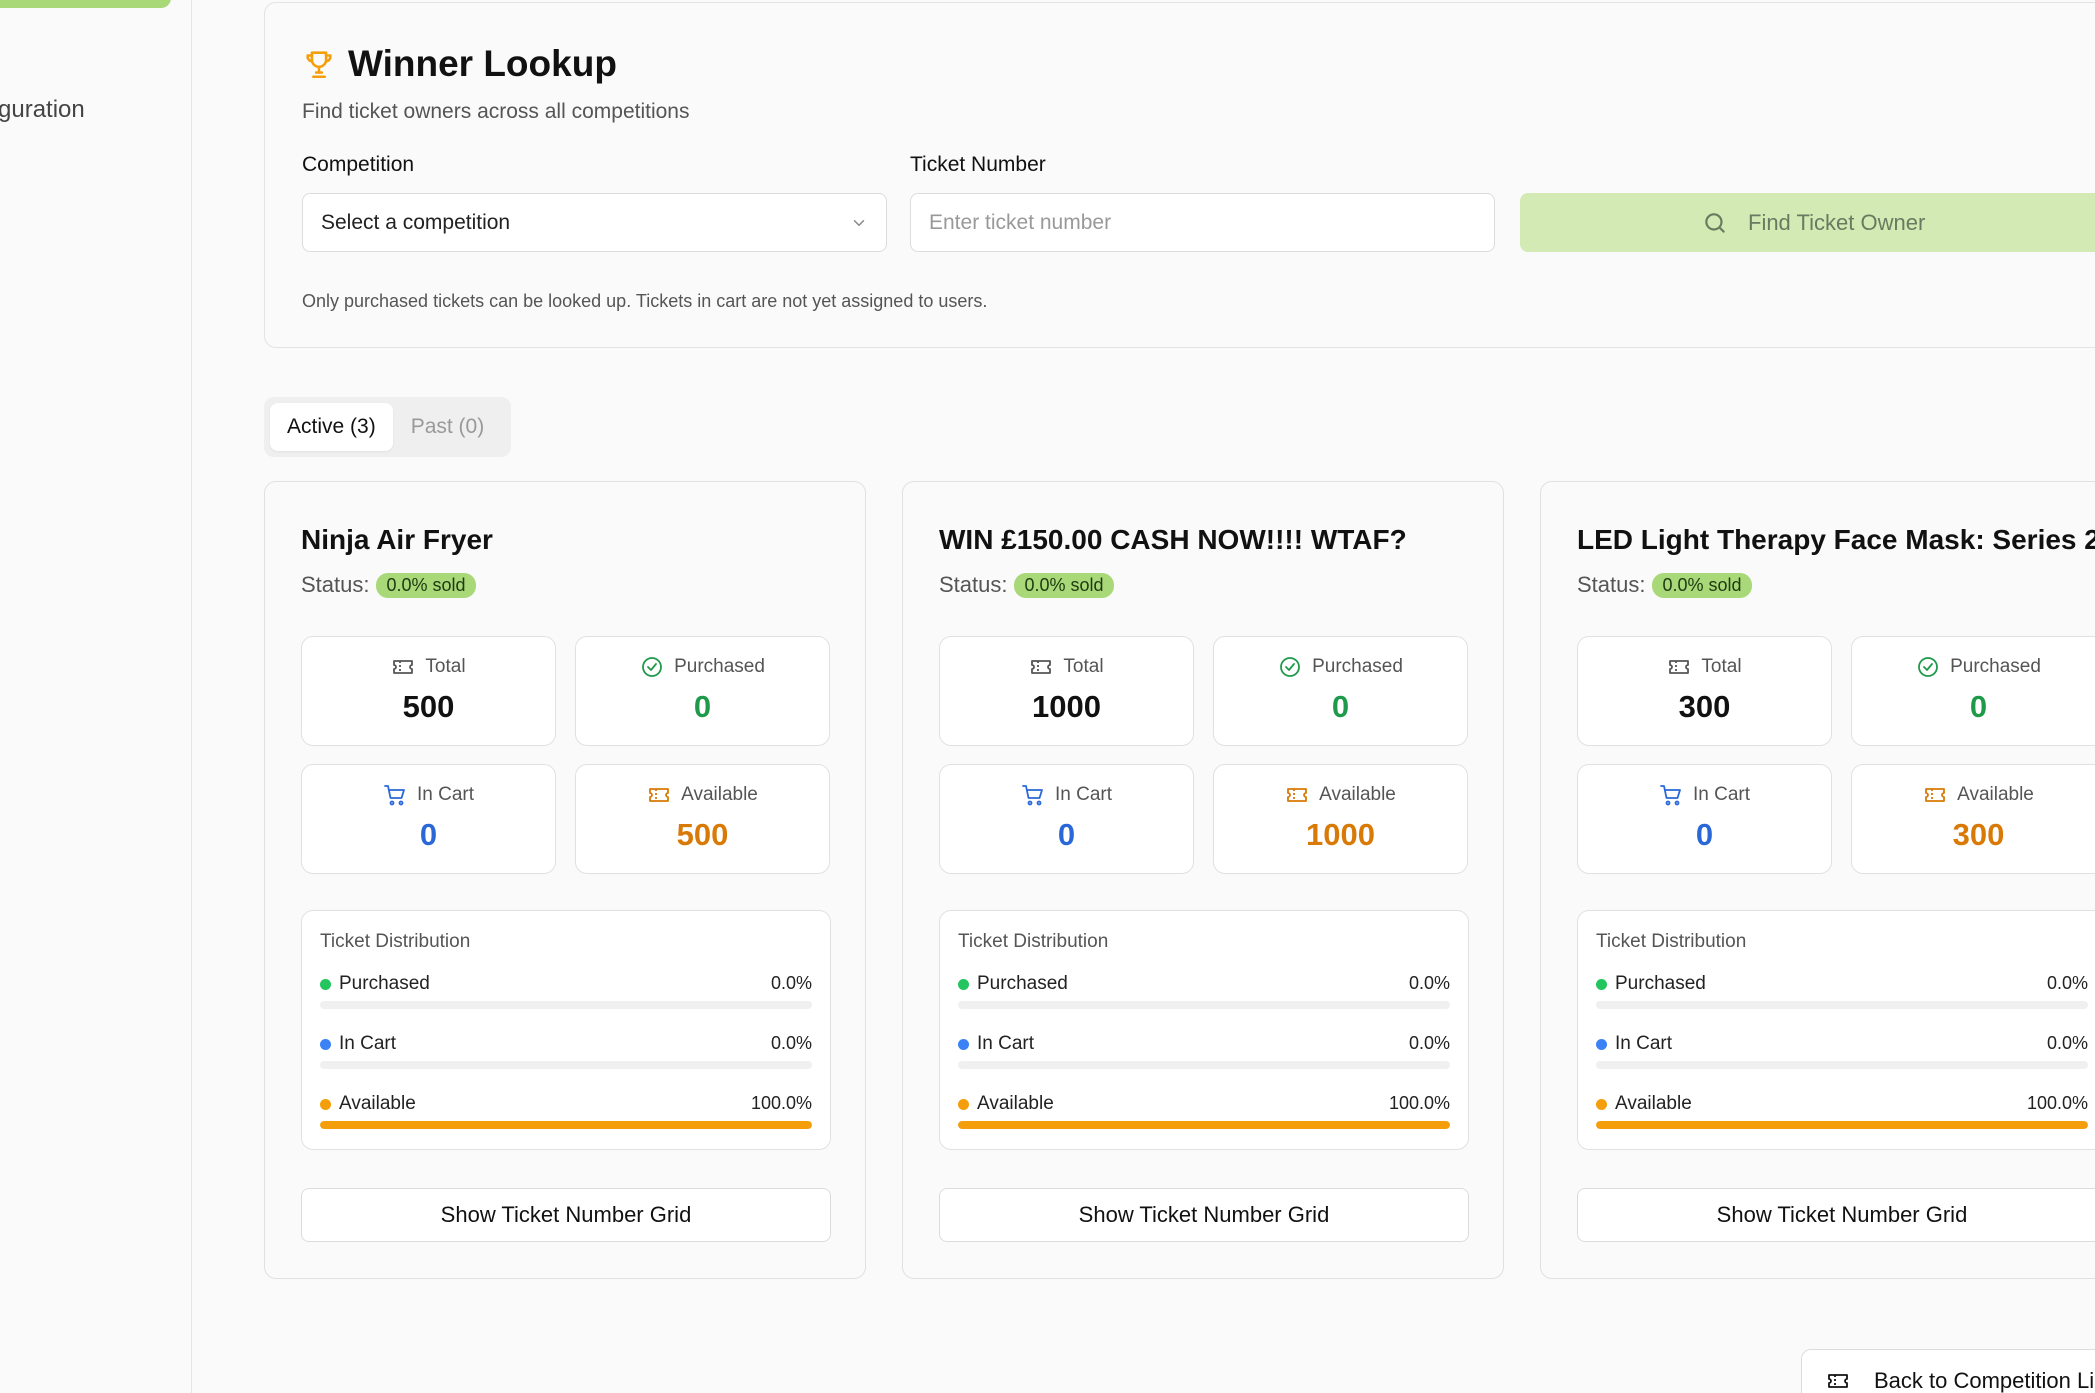 This screenshot has height=1393, width=2095. What do you see at coordinates (1340, 834) in the screenshot?
I see `stat-available-value: 1000` at bounding box center [1340, 834].